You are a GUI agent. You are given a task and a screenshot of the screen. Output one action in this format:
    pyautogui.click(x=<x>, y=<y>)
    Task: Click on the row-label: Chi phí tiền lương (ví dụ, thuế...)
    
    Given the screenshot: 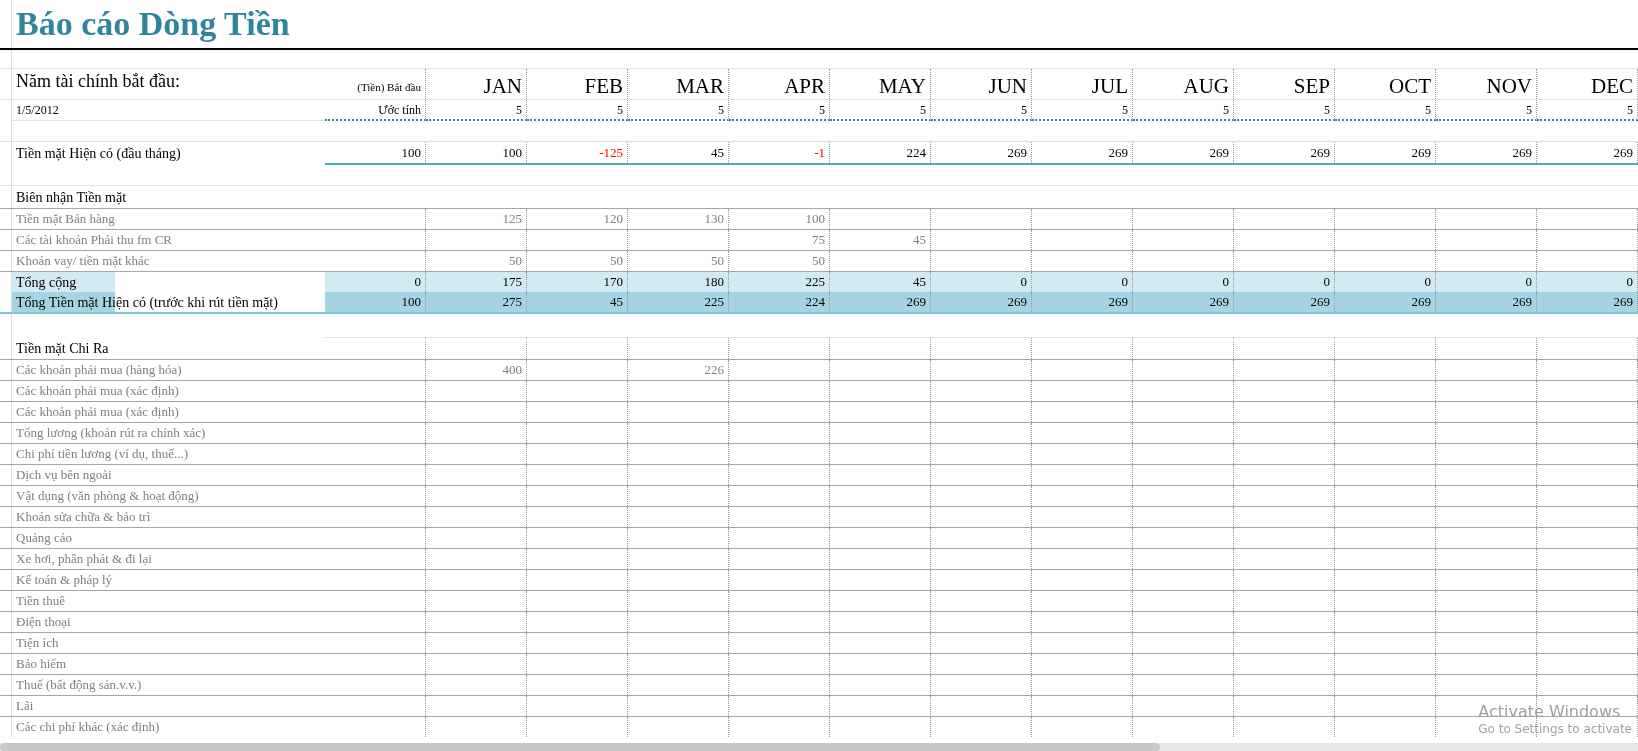 What is the action you would take?
    pyautogui.click(x=102, y=454)
    